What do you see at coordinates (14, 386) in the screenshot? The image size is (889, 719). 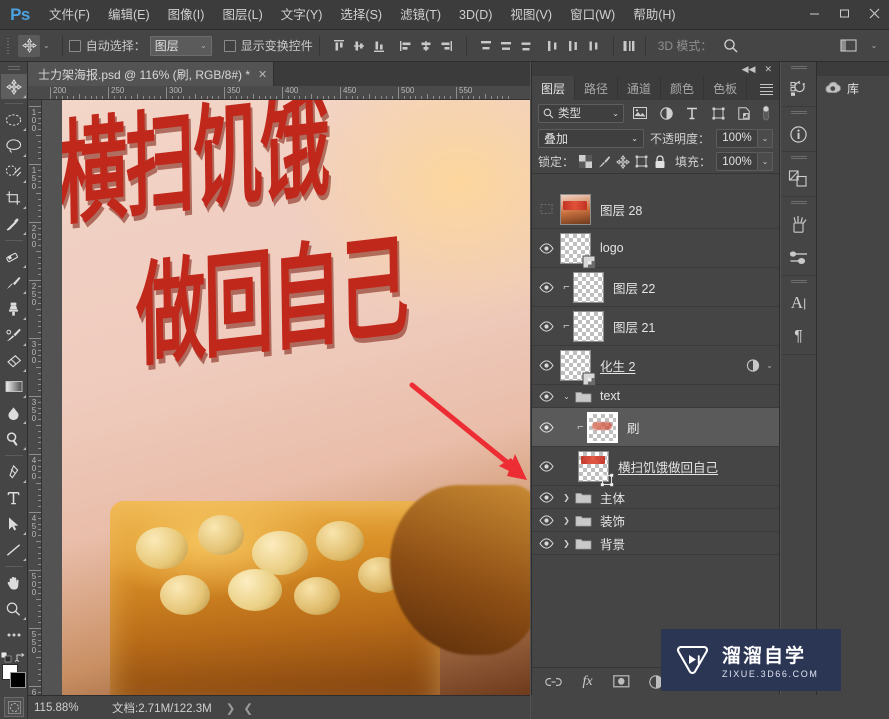 I see `gradient-tool` at bounding box center [14, 386].